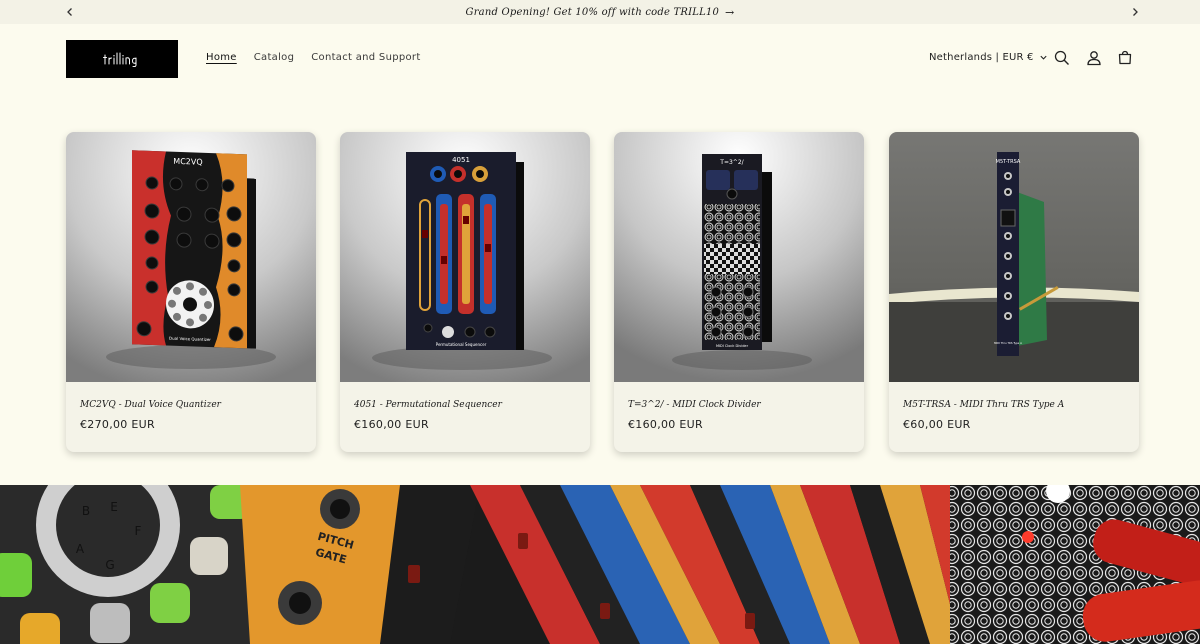  I want to click on product-image: M5T-TRSA MIDI Thru TRS Type A, so click(1014, 257).